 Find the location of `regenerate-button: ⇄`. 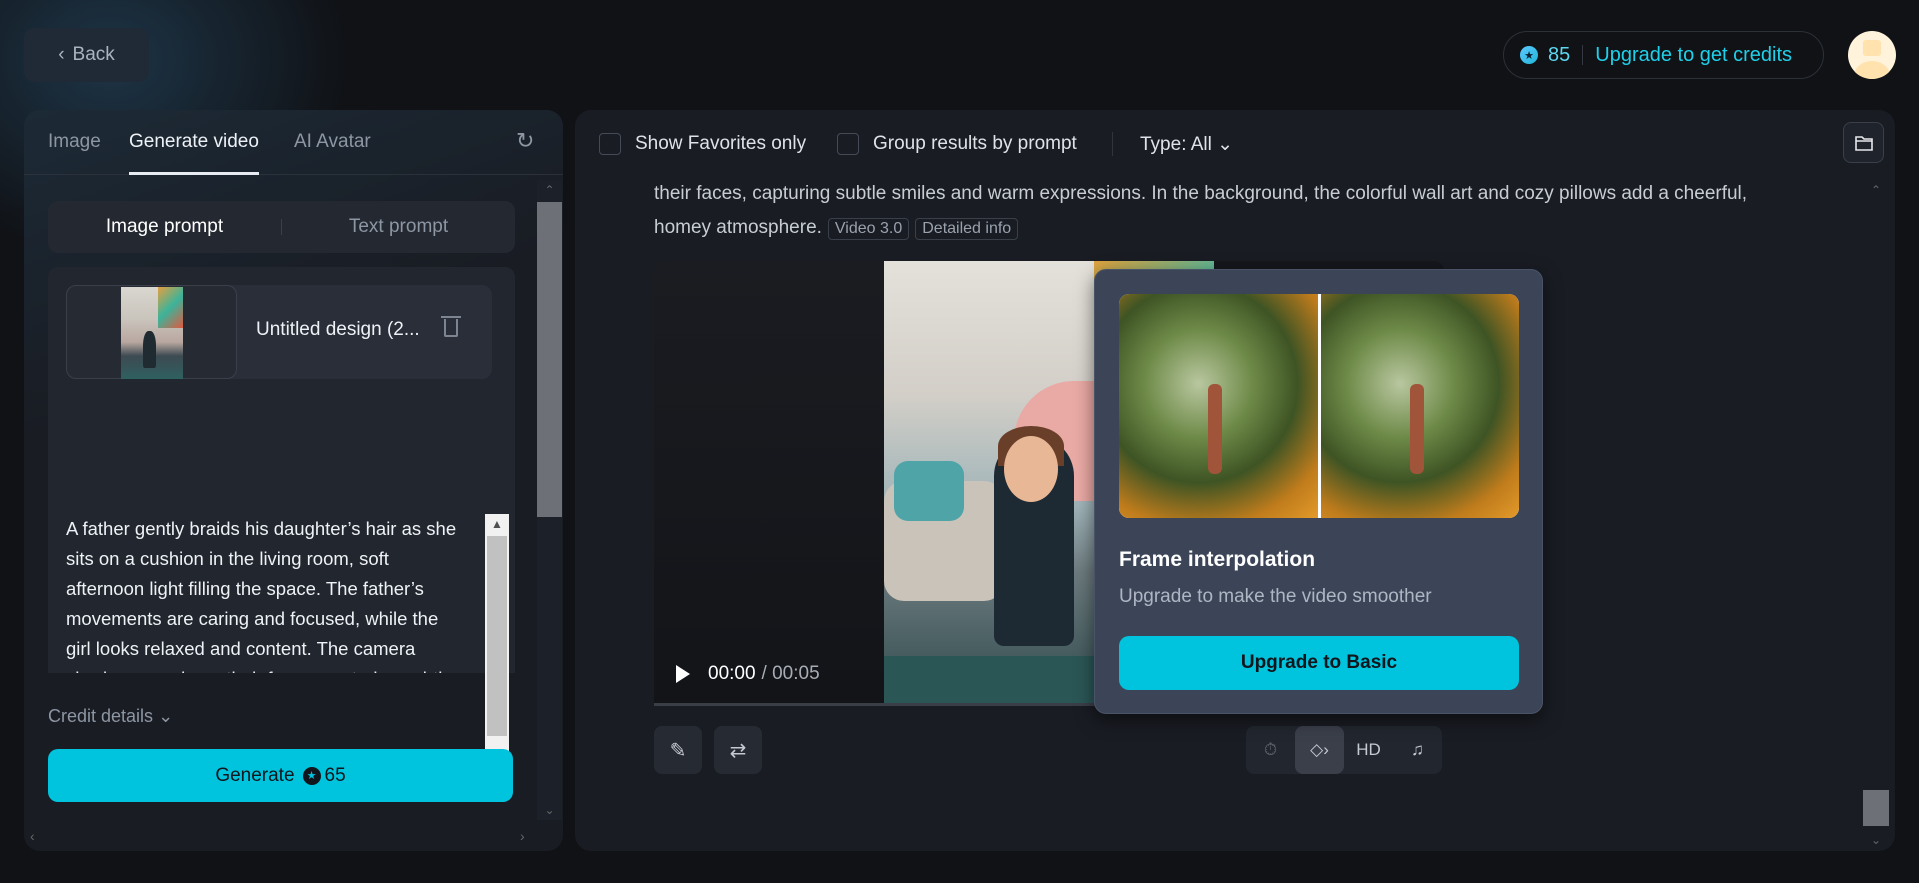

regenerate-button: ⇄ is located at coordinates (738, 750).